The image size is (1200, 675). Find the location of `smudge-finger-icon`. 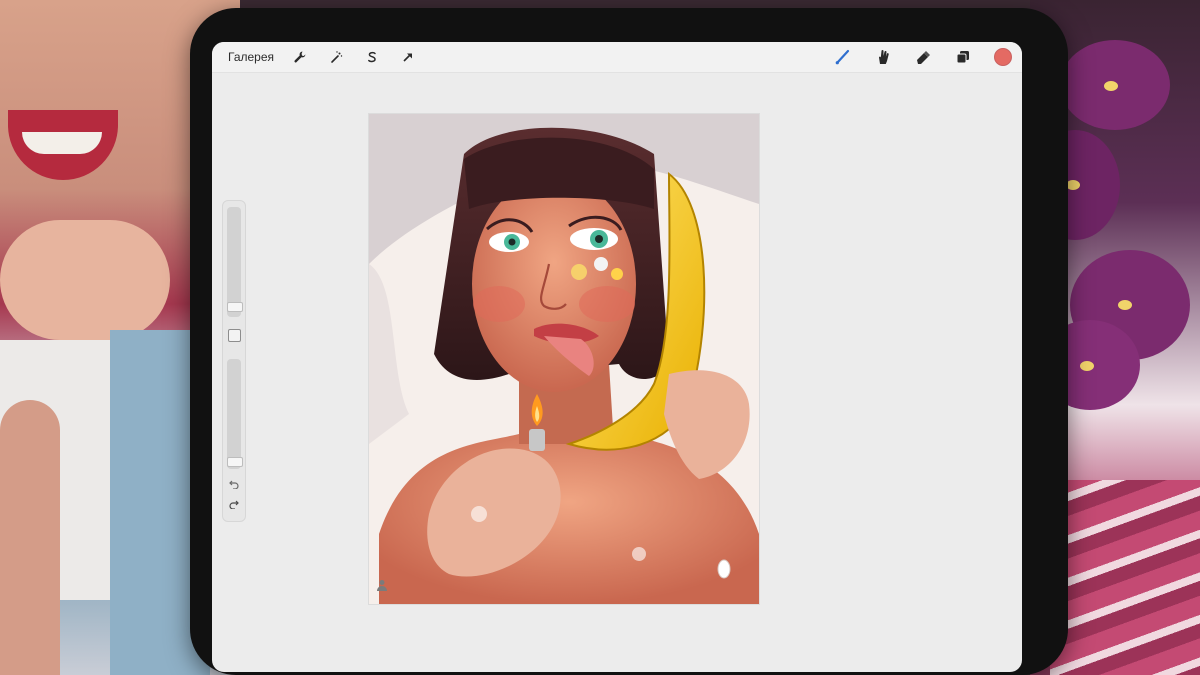

smudge-finger-icon is located at coordinates (883, 57).